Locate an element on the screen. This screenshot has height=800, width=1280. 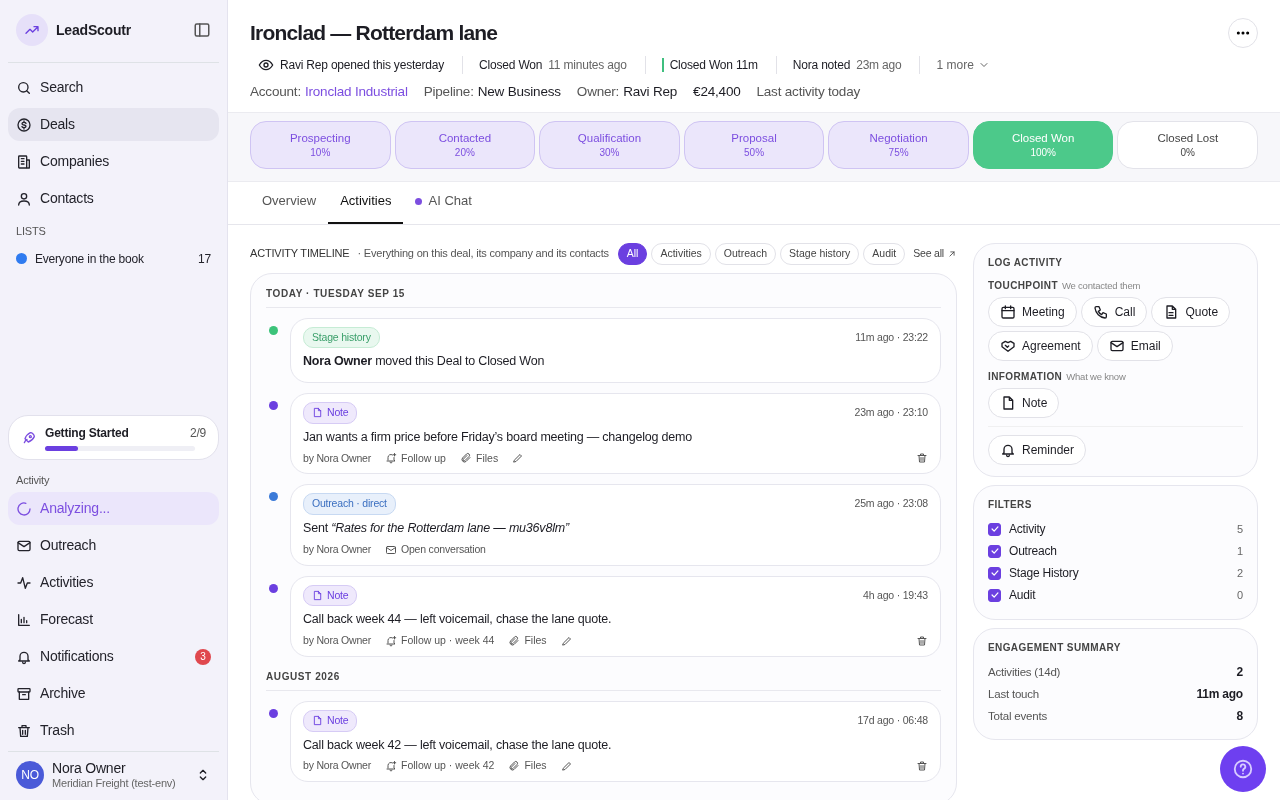
tab: AI Chat is located at coordinates (443, 203).